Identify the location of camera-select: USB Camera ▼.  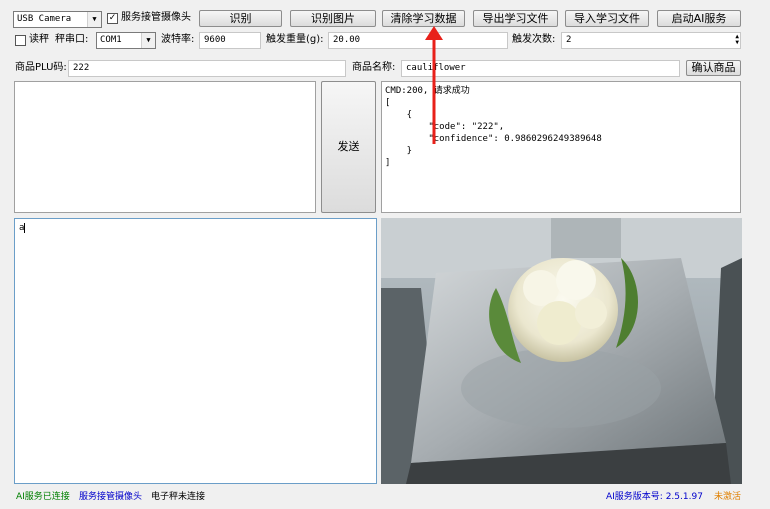
(57, 19).